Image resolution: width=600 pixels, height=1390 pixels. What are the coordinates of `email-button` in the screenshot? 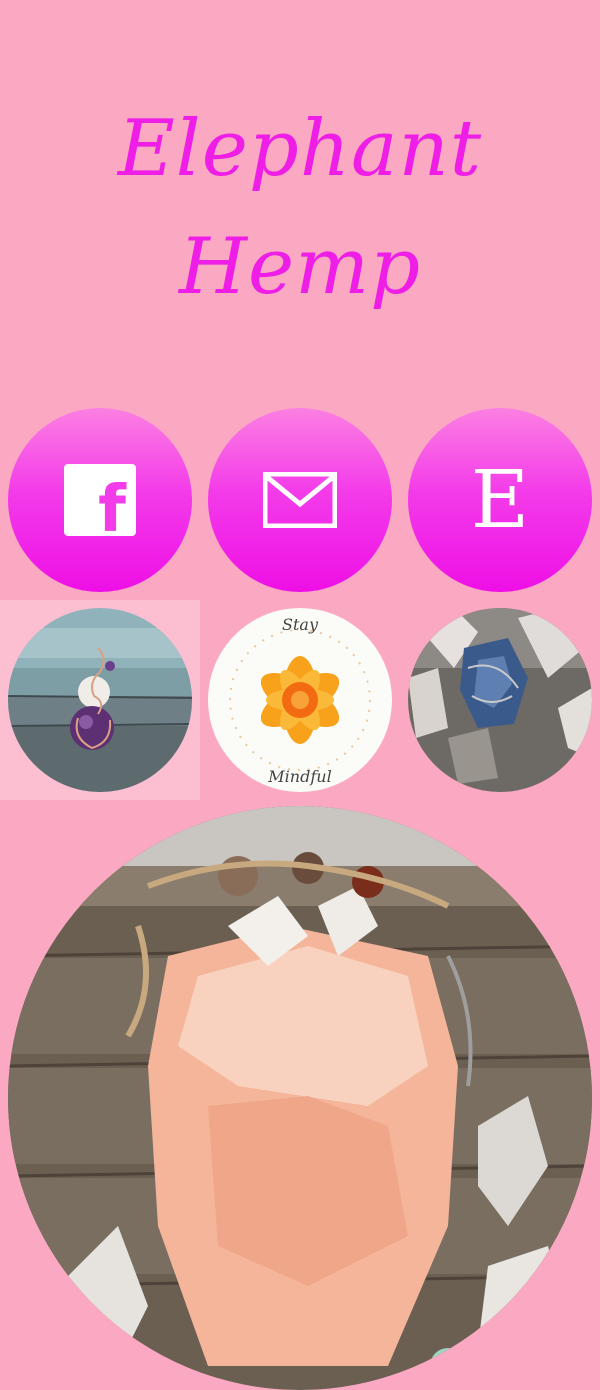 It's located at (300, 500).